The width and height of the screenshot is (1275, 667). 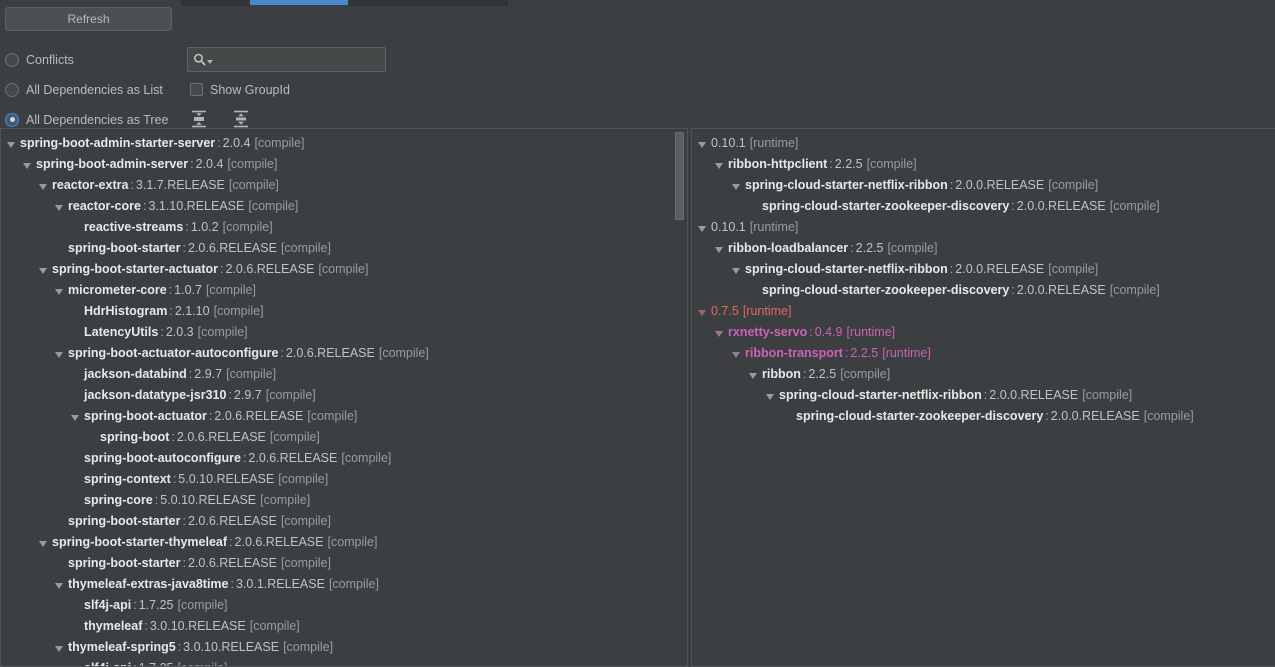 I want to click on artifact-name: spring-boot-admin-server, so click(x=112, y=164).